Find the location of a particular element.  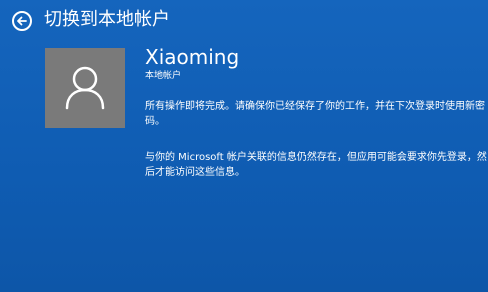

info-message-save-work: 所有操作即将完成。请确保你已经保存了你的工作，并在下次登录时使用新密码。 is located at coordinates (315, 114).